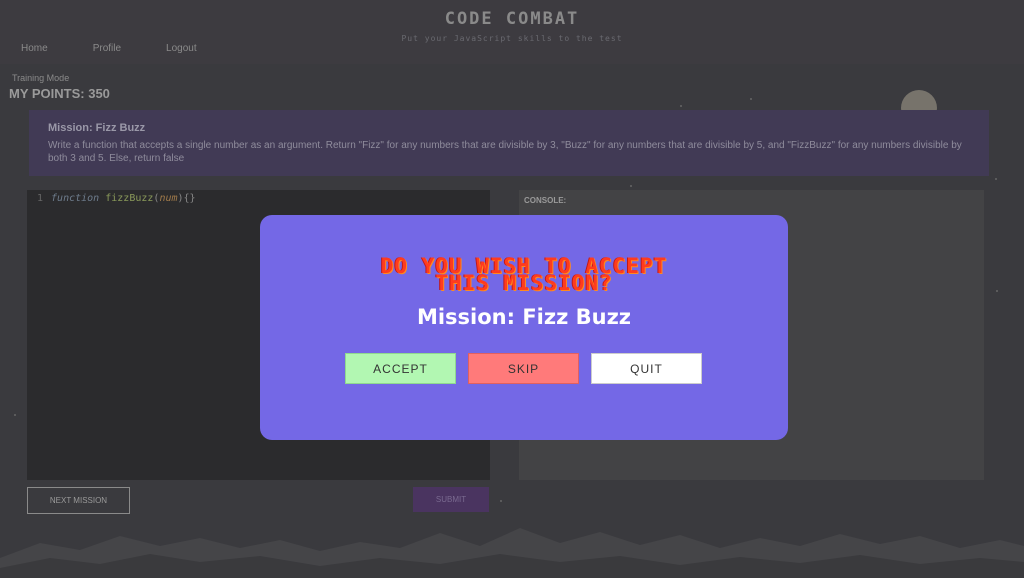 The height and width of the screenshot is (578, 1024). What do you see at coordinates (168, 198) in the screenshot?
I see `code-argument: num` at bounding box center [168, 198].